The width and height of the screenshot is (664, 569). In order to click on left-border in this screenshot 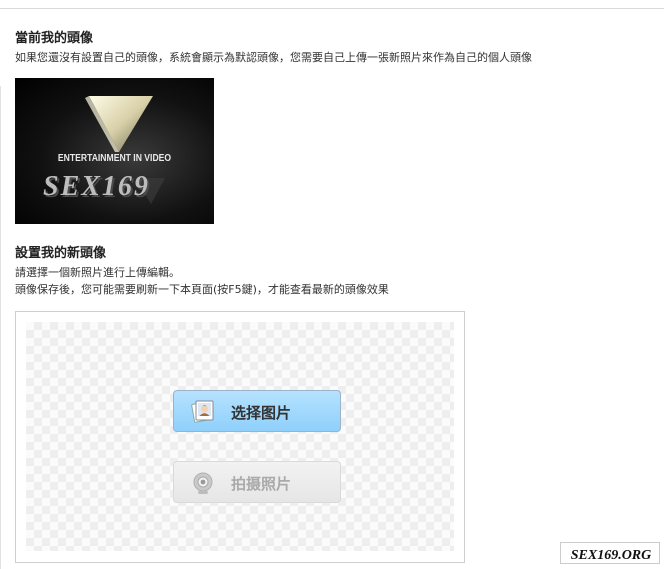, I will do `click(0, 327)`.